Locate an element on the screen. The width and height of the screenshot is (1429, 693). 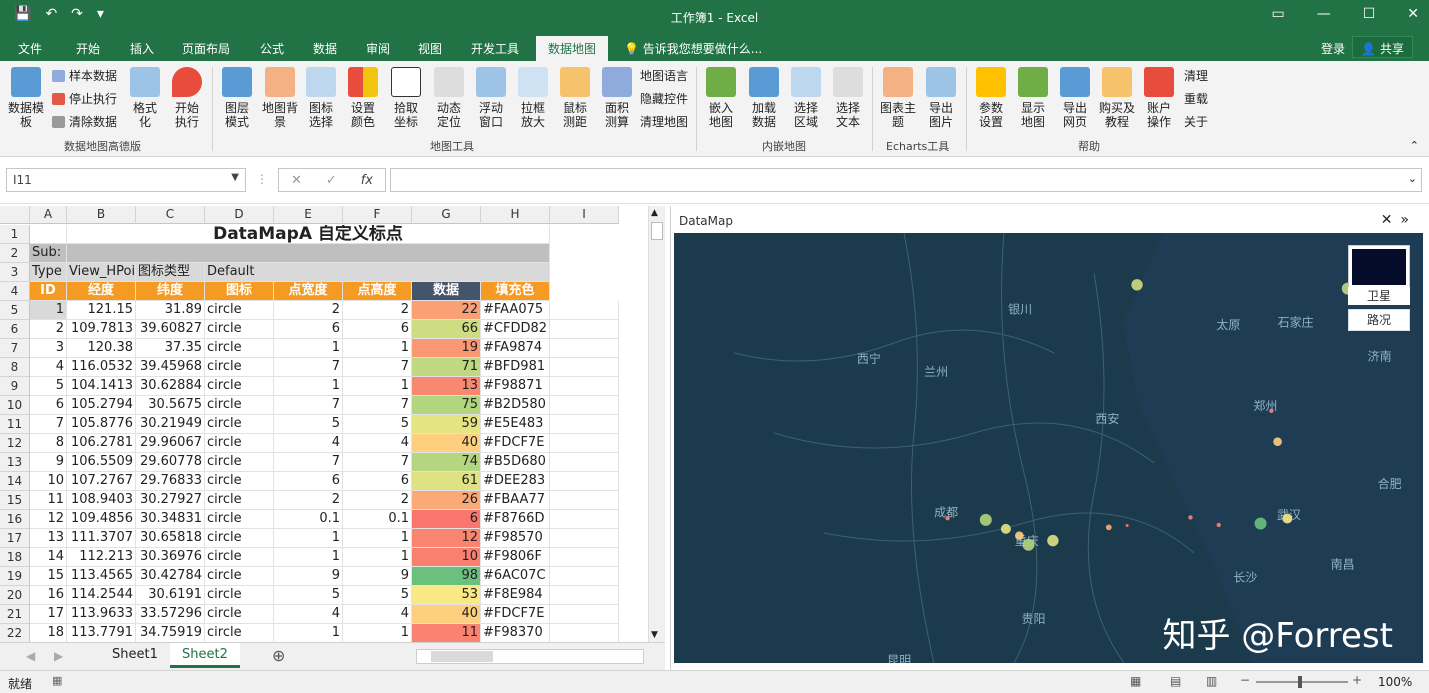
minimize-icon: — is located at coordinates (1324, 14).